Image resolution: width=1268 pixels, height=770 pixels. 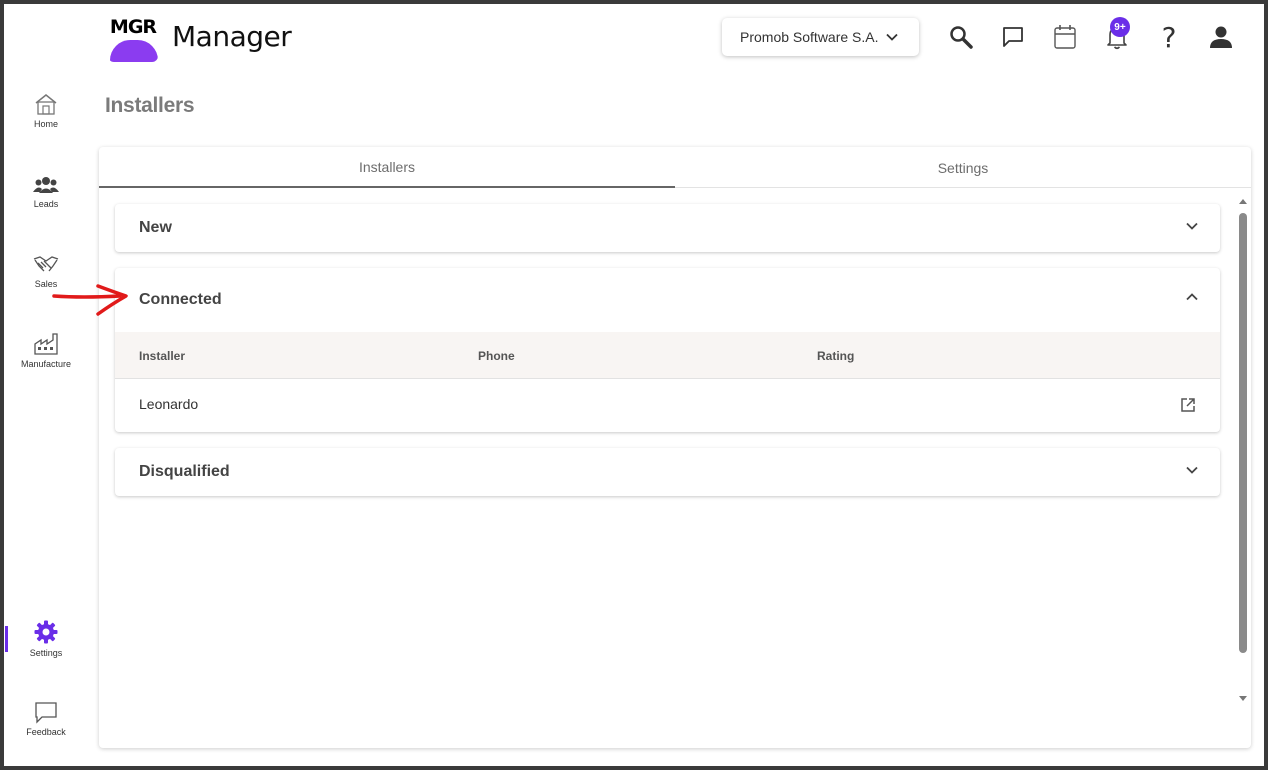 What do you see at coordinates (1243, 699) in the screenshot?
I see `scroll-down-arrow` at bounding box center [1243, 699].